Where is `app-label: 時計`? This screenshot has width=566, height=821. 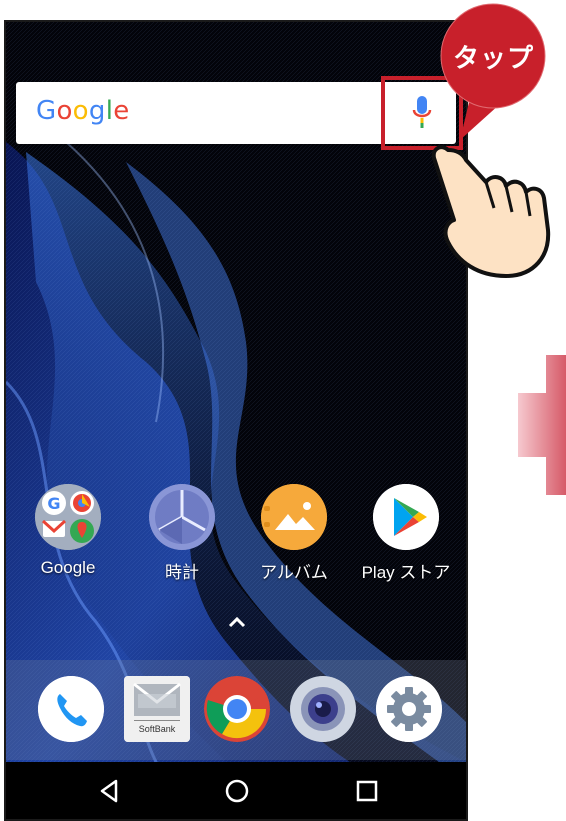 app-label: 時計 is located at coordinates (182, 572).